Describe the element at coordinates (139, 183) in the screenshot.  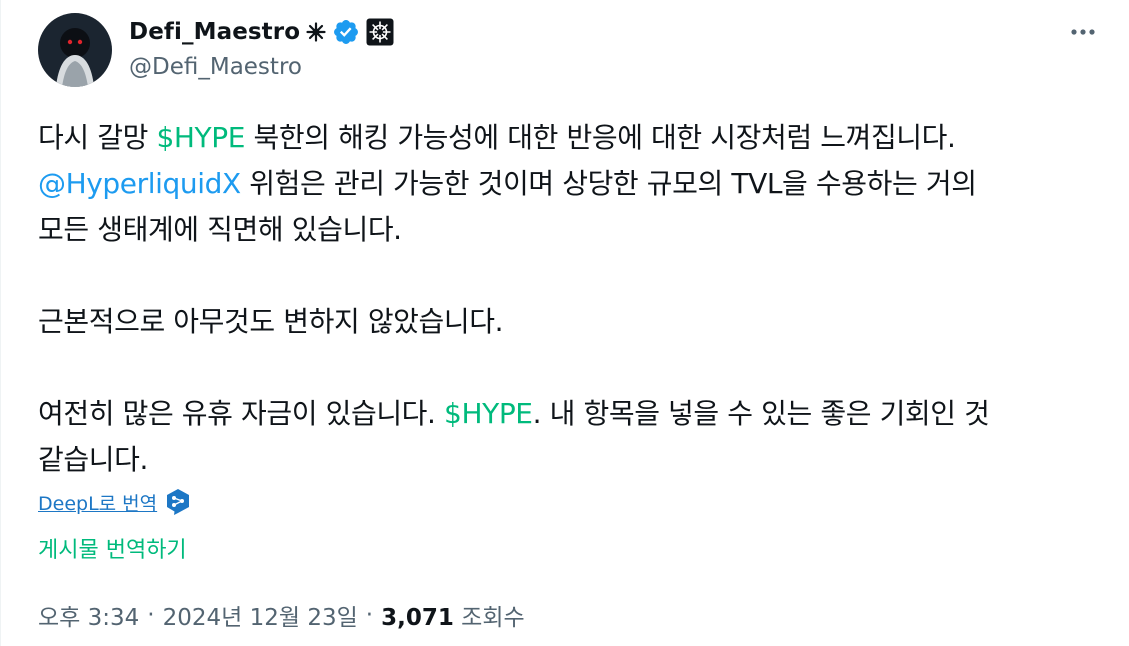
I see `mention-link: @HyperliquidX` at that location.